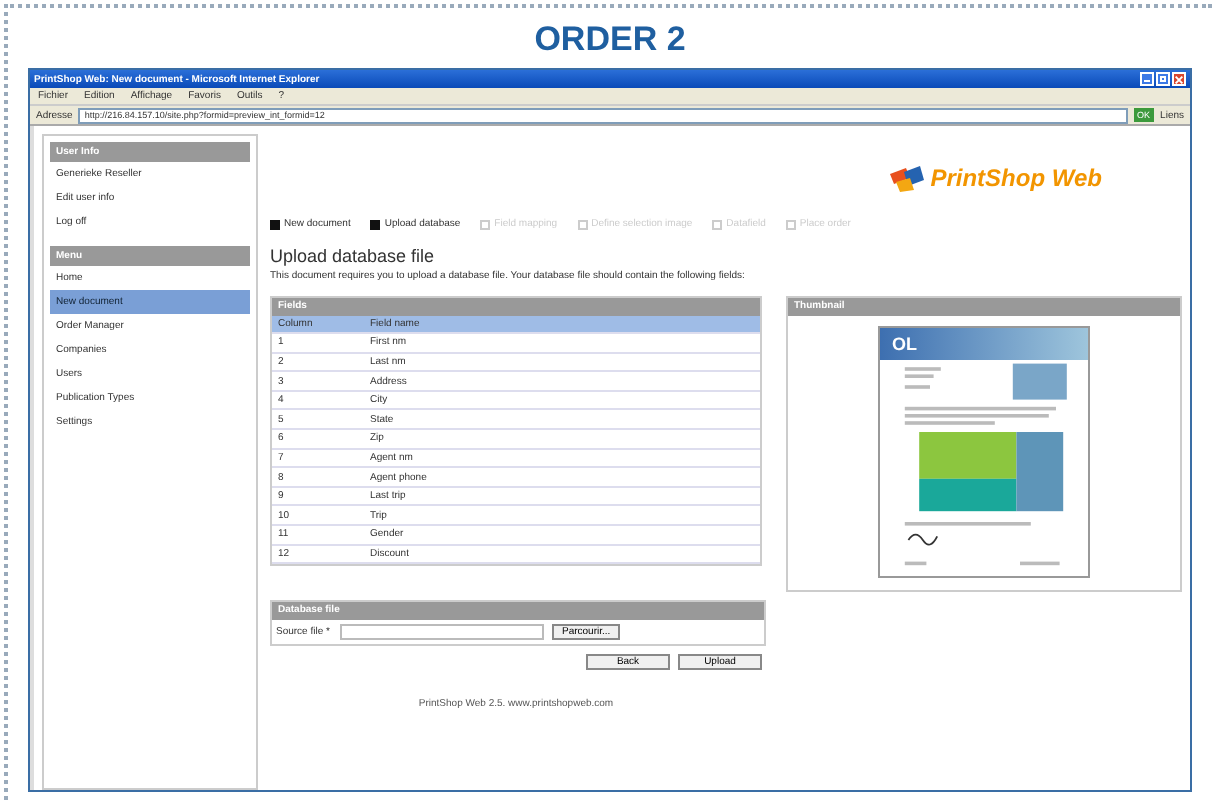 The height and width of the screenshot is (804, 1216). Describe the element at coordinates (1016, 178) in the screenshot. I see `logo-text: PrintShop Web` at that location.